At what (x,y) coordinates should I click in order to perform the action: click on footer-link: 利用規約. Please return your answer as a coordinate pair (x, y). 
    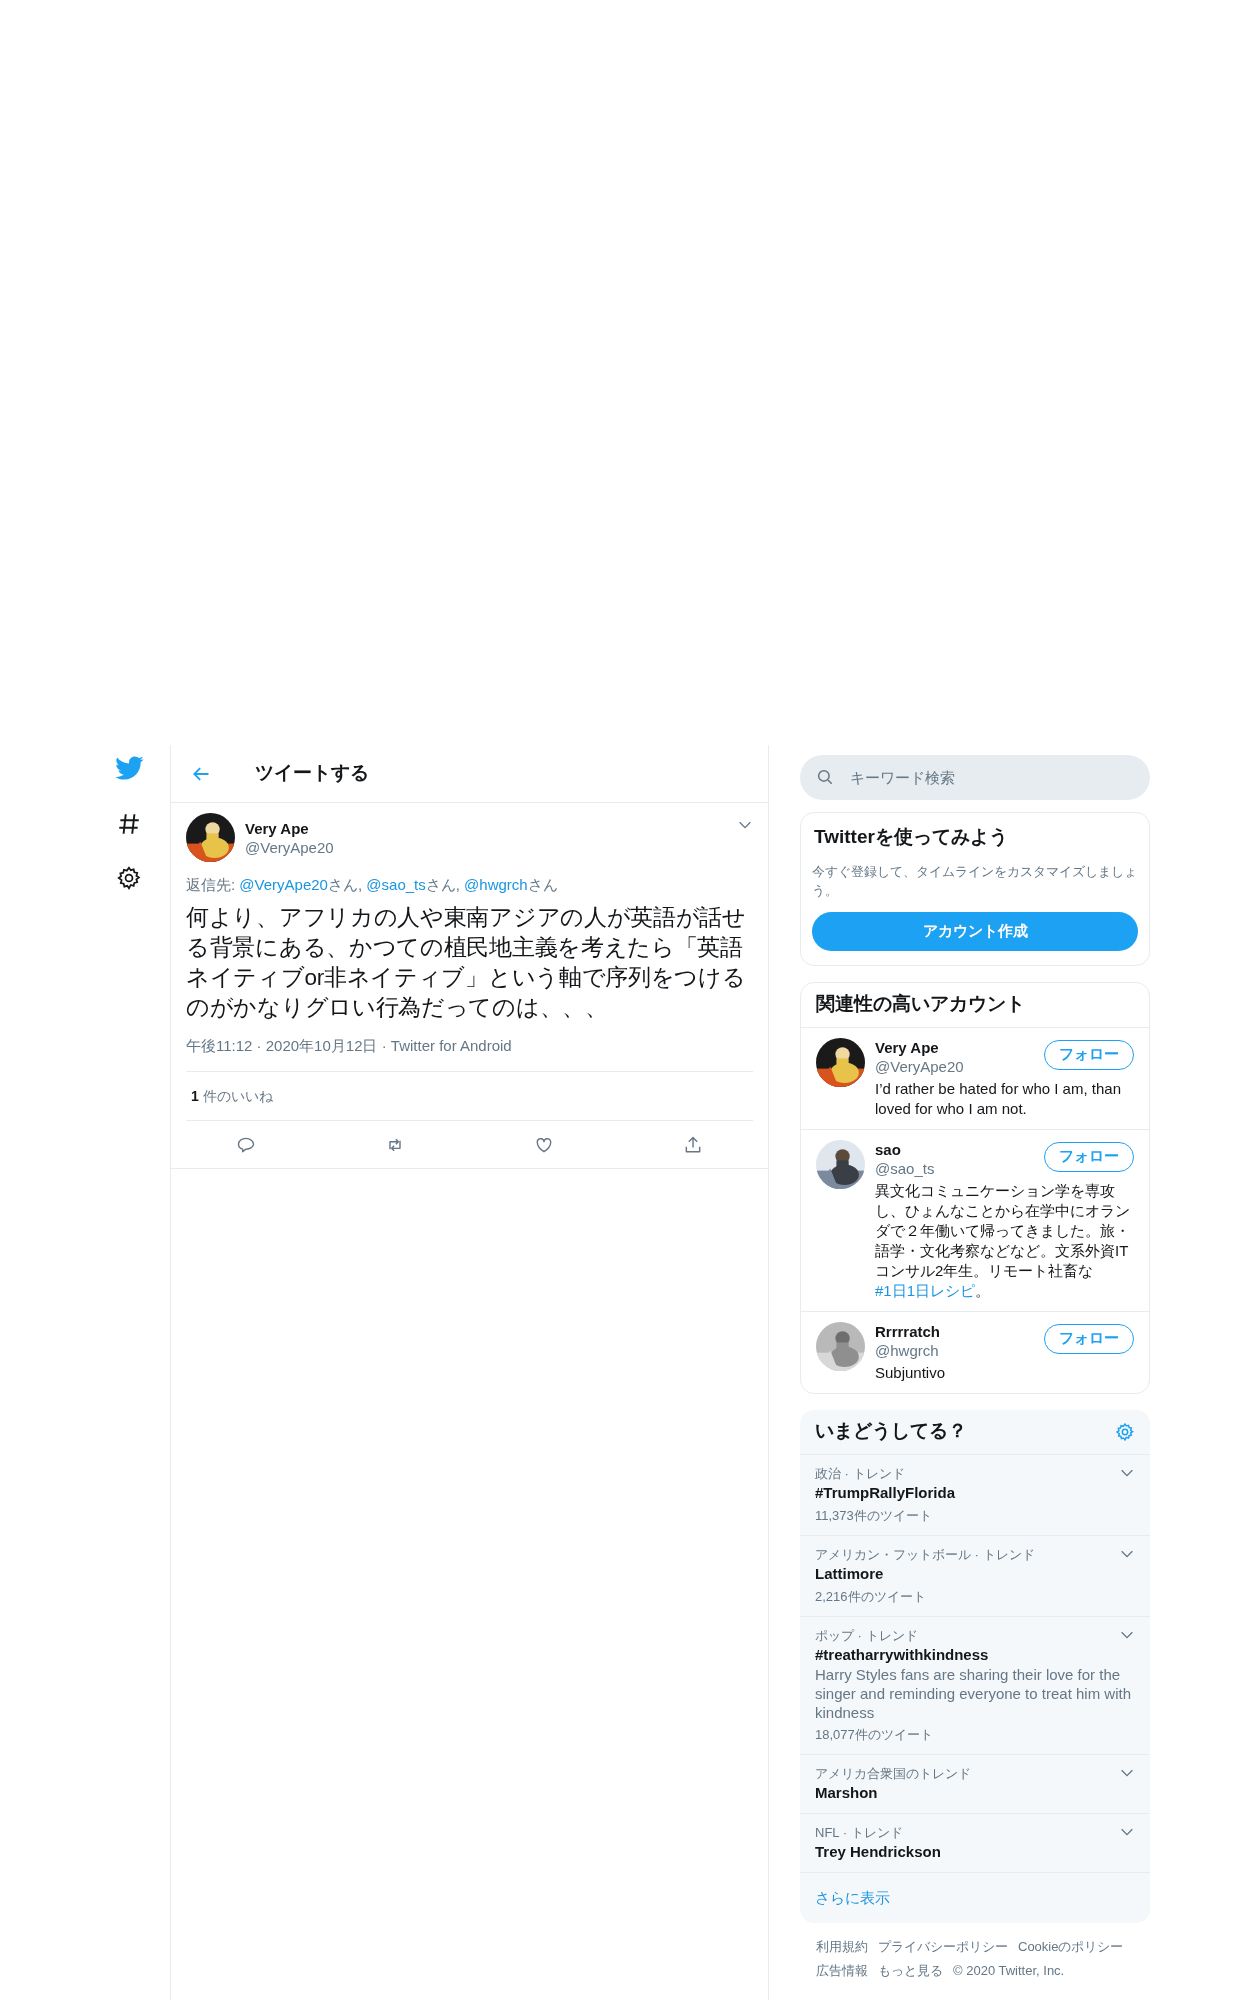
    Looking at the image, I should click on (842, 1947).